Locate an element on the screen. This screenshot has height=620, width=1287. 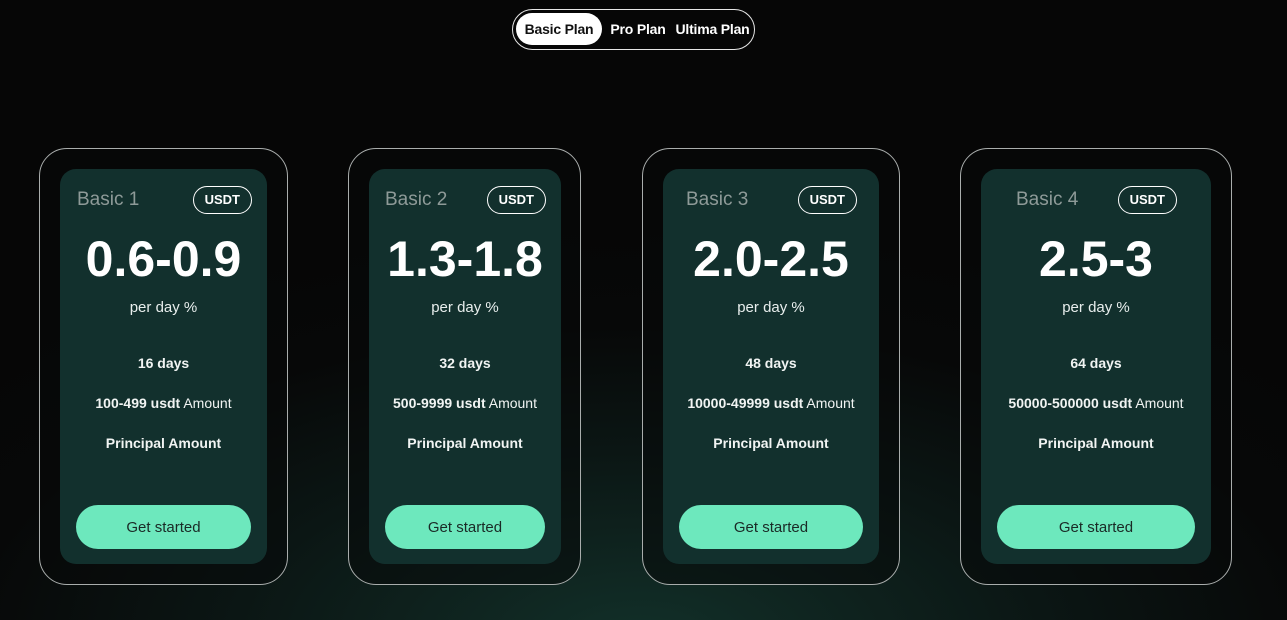
amount-line: 10000-49999 usdt Amount is located at coordinates (771, 403).